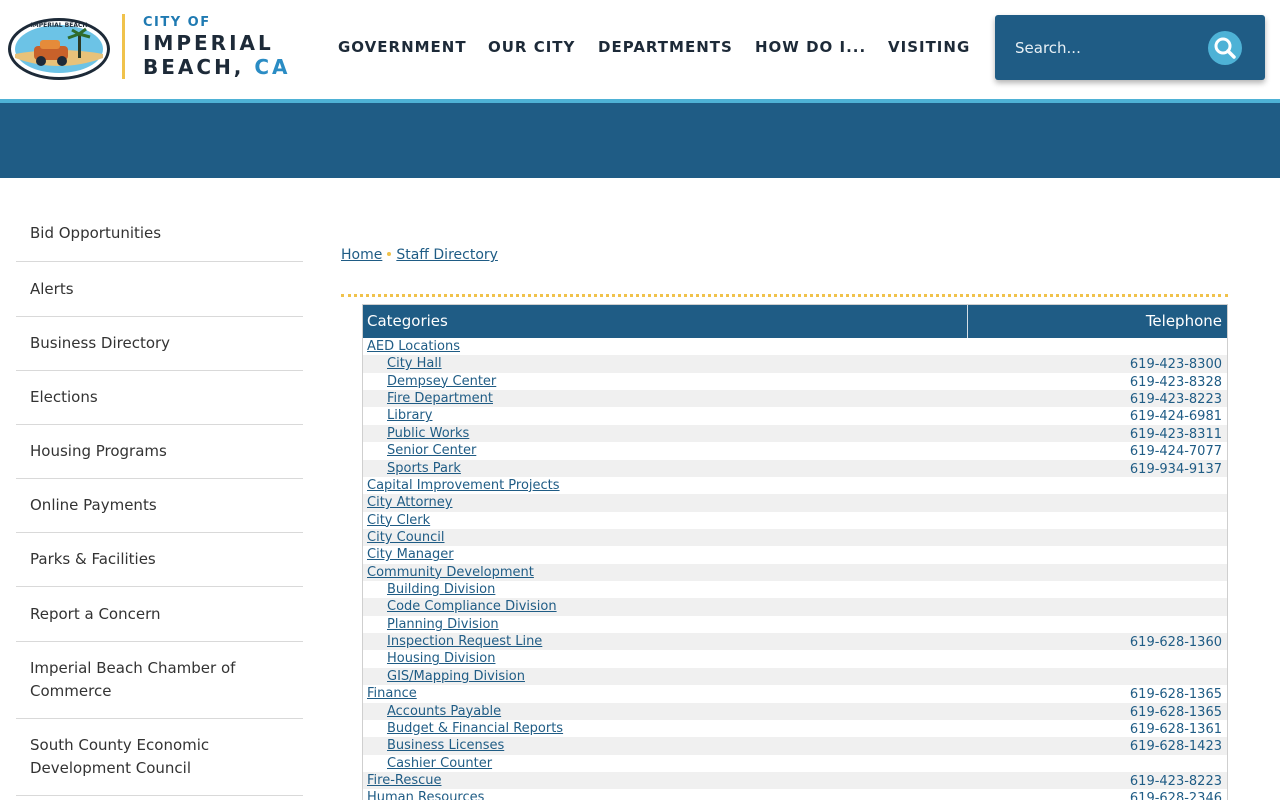  Describe the element at coordinates (424, 468) in the screenshot. I see `directory-entry-link: Sports Park` at that location.